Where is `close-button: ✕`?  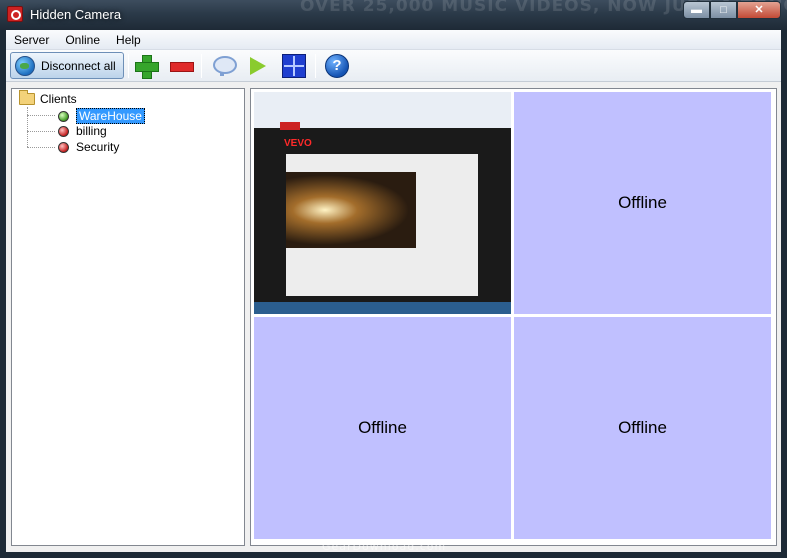
close-button: ✕ is located at coordinates (759, 10).